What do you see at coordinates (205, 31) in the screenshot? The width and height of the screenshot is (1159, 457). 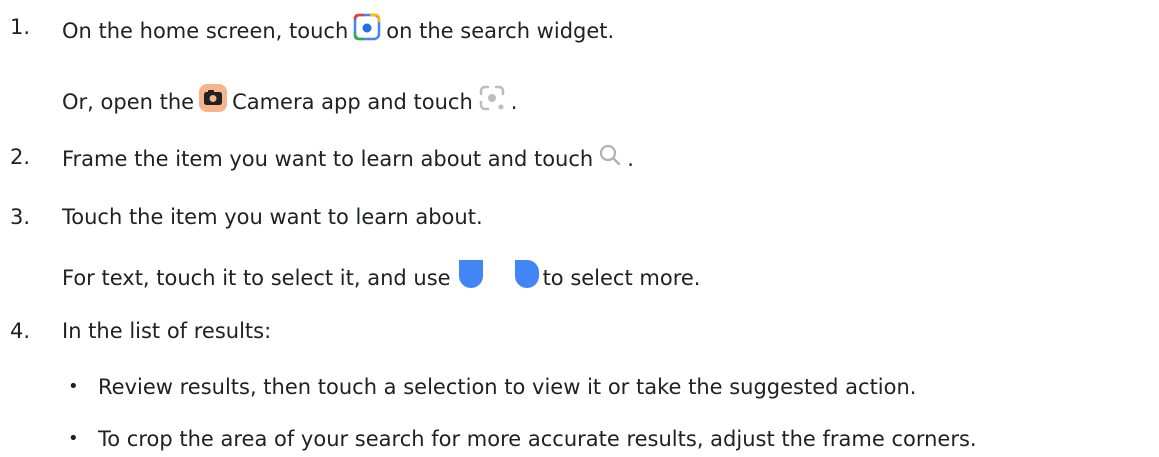 I see `step-1-text-before: On the home screen, touch` at bounding box center [205, 31].